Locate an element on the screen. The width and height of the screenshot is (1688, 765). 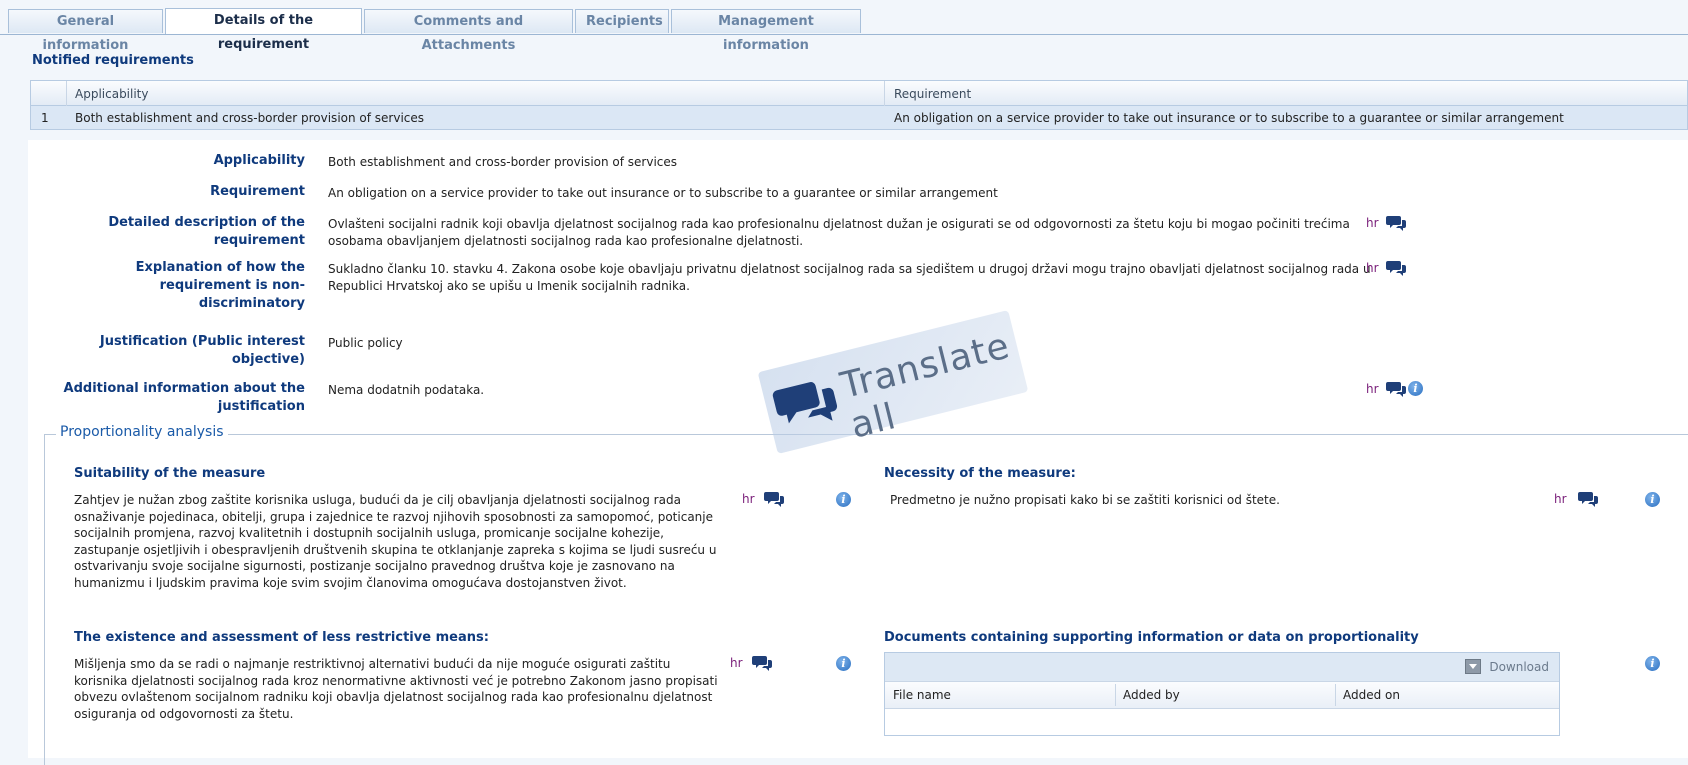
label-line: Justification (Public interest is located at coordinates (202, 341).